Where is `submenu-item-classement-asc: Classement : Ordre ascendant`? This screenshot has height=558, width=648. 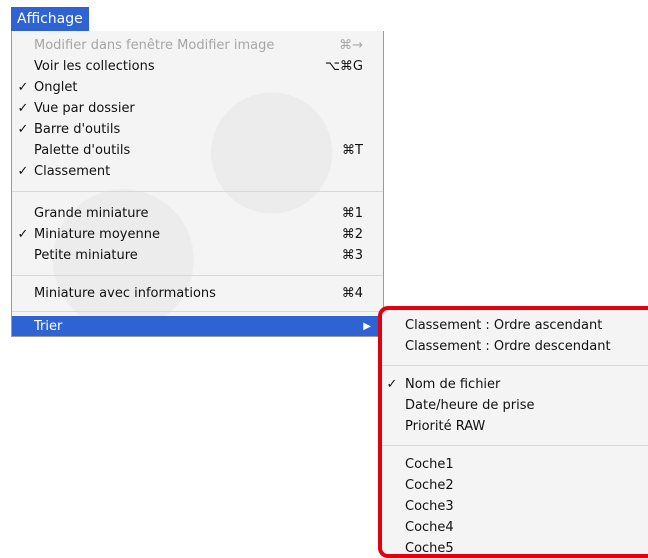
submenu-item-classement-asc: Classement : Ordre ascendant is located at coordinates (515, 325).